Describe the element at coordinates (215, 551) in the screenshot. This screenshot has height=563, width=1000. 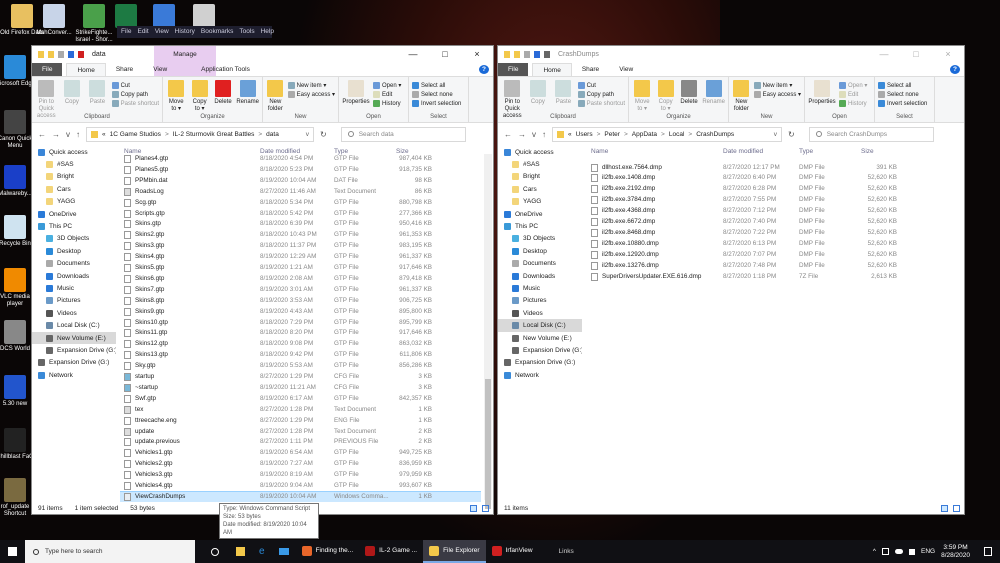
I see `task-view-icon` at that location.